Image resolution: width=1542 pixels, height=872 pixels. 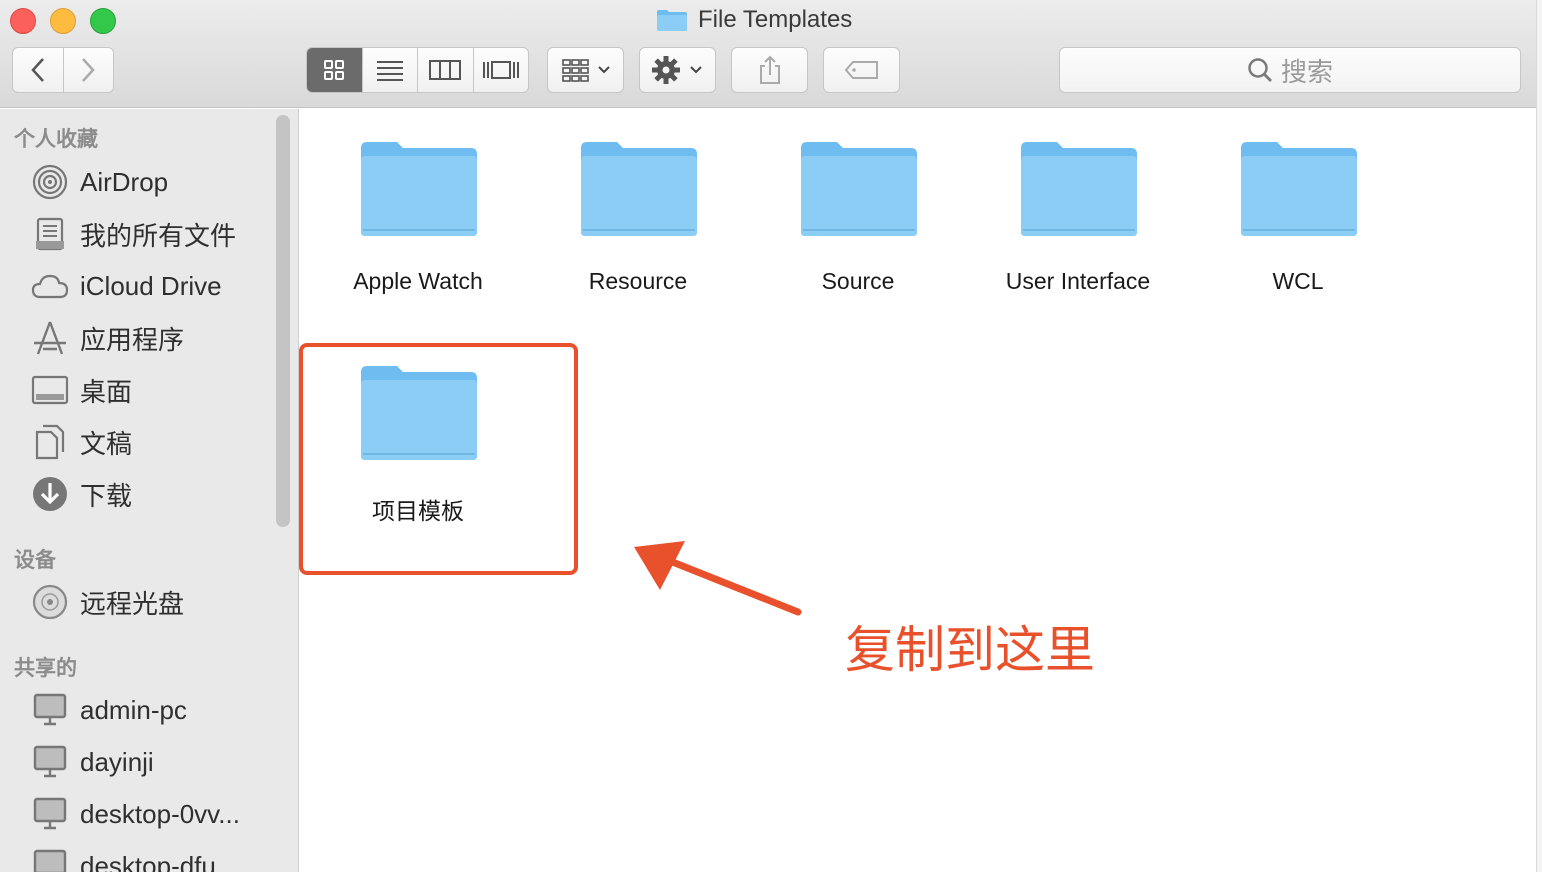 I want to click on view-mode-buttons, so click(x=417, y=70).